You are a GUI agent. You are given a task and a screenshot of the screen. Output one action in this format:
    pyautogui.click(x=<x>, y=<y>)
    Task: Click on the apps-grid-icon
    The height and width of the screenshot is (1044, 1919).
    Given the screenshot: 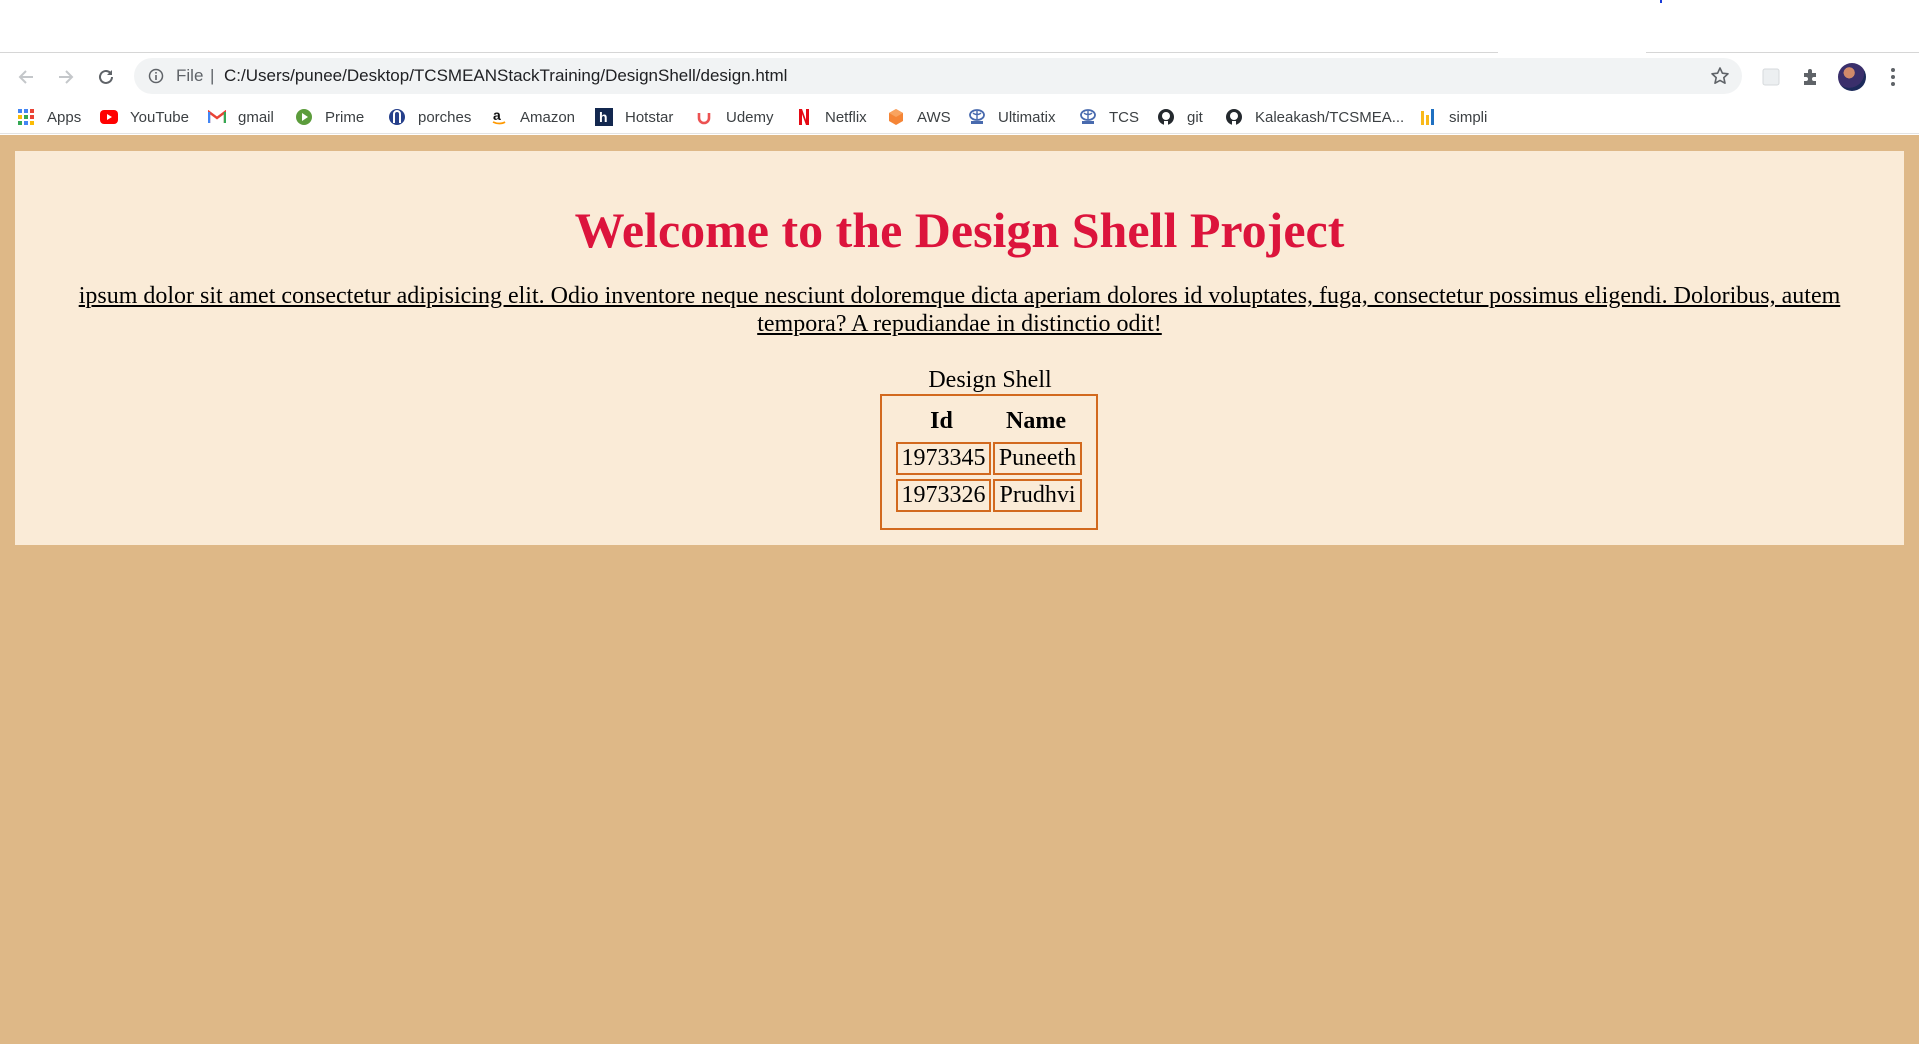 What is the action you would take?
    pyautogui.click(x=26, y=117)
    